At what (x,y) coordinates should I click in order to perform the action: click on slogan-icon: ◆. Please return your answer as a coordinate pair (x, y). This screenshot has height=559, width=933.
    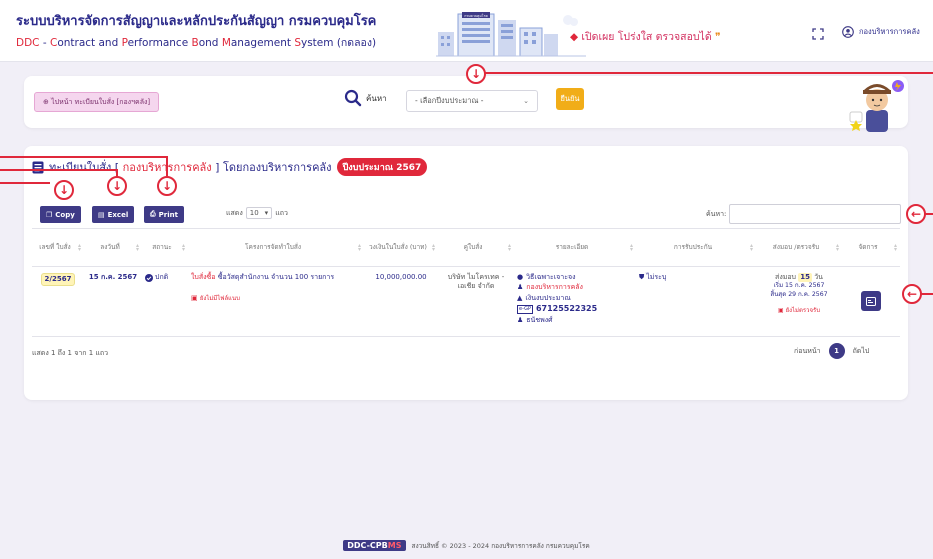
    Looking at the image, I should click on (574, 37).